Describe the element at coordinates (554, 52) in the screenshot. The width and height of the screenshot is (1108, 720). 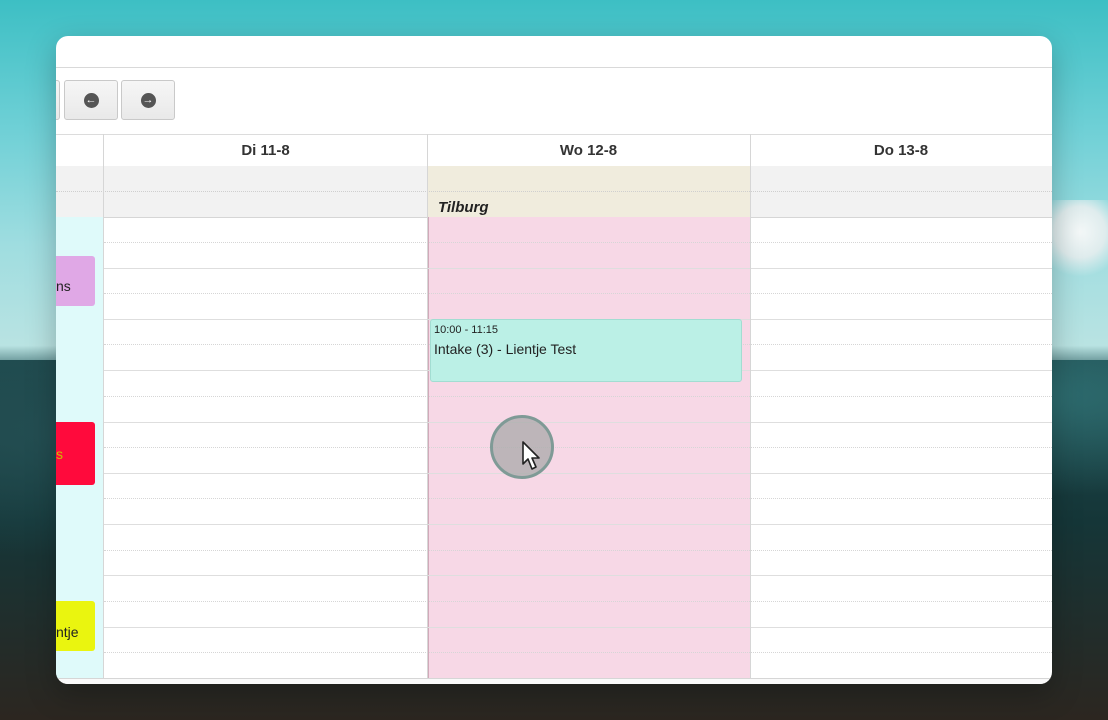
I see `window-titlebar` at that location.